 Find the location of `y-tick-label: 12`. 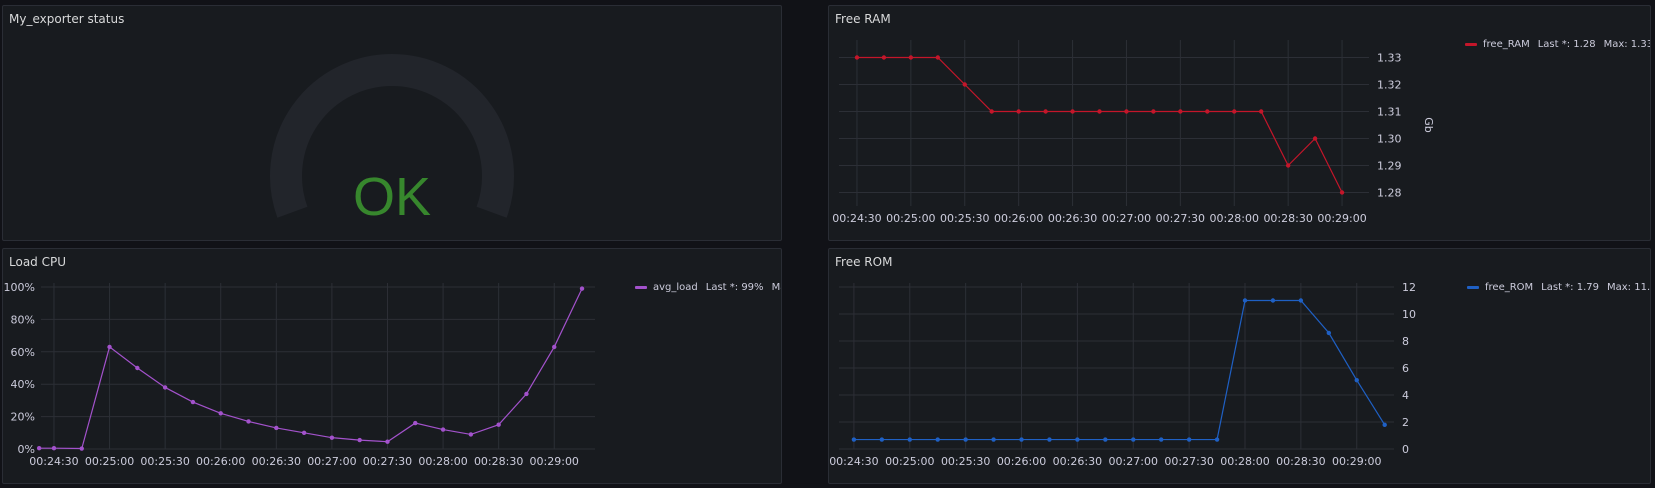

y-tick-label: 12 is located at coordinates (1409, 287).